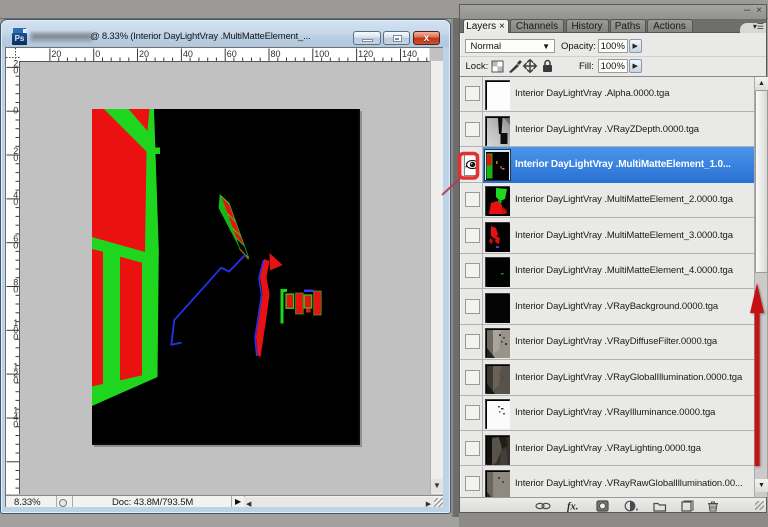  I want to click on svg-text: 80, so click(276, 54).